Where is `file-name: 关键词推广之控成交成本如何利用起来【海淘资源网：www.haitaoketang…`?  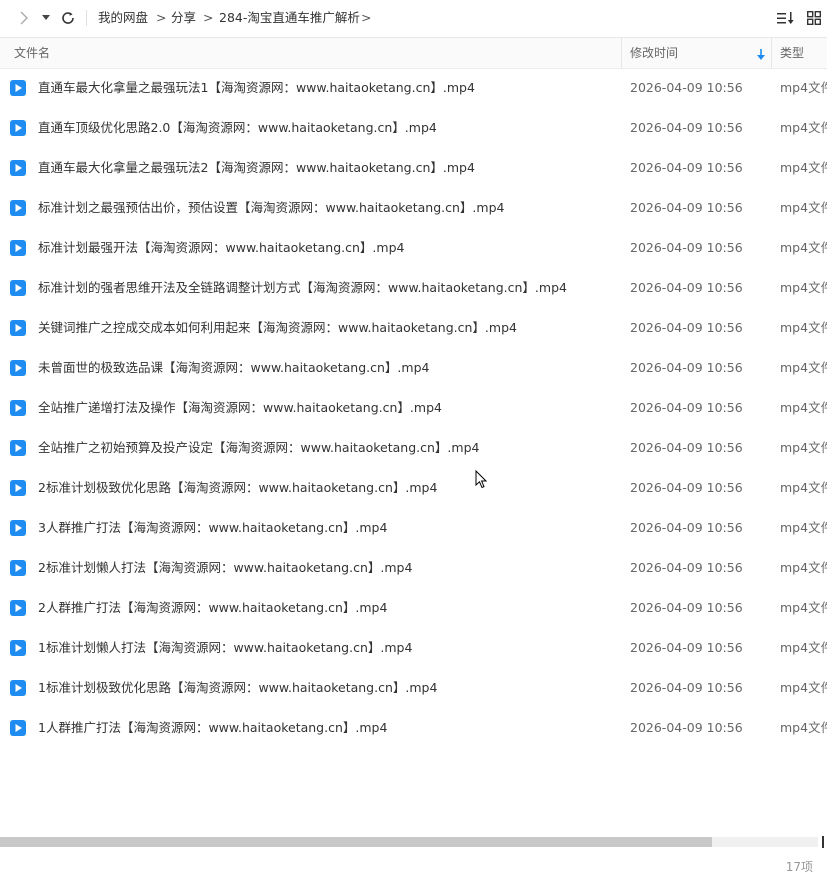
file-name: 关键词推广之控成交成本如何利用起来【海淘资源网：www.haitaoketang… is located at coordinates (277, 327).